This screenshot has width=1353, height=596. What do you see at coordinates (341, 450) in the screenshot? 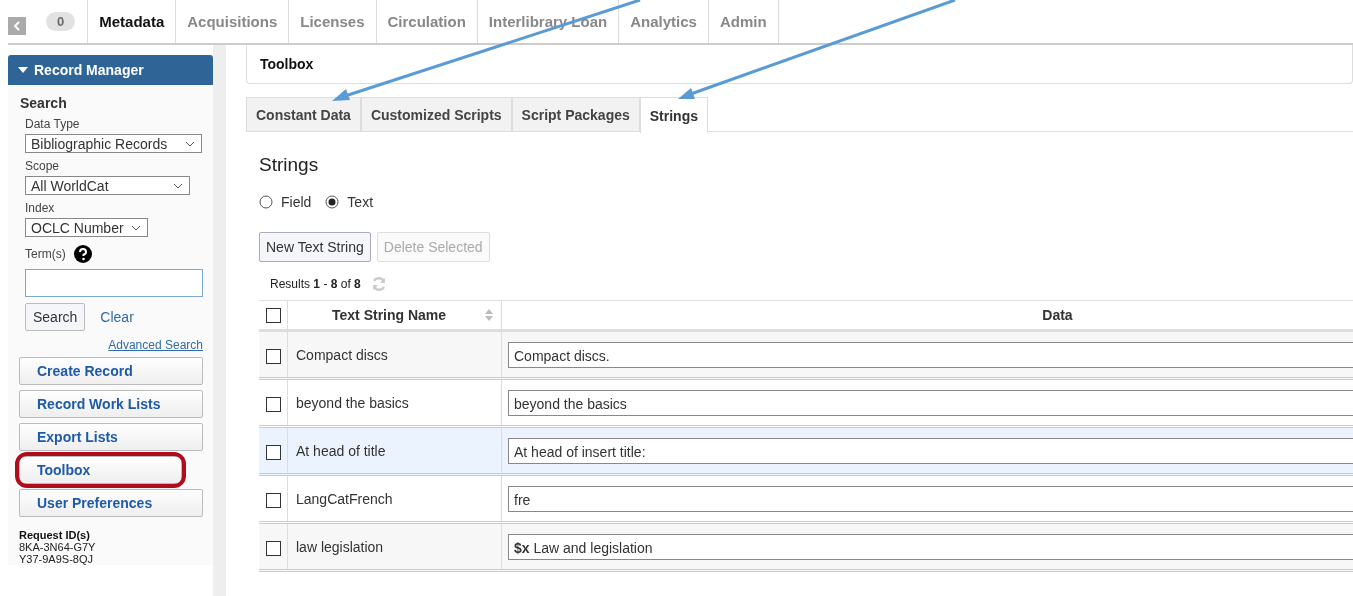
I see `string-name: At head of title` at bounding box center [341, 450].